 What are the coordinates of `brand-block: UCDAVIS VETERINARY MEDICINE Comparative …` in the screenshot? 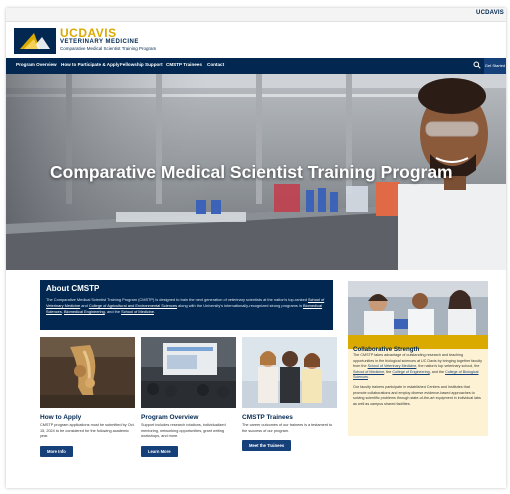 It's located at (108, 39).